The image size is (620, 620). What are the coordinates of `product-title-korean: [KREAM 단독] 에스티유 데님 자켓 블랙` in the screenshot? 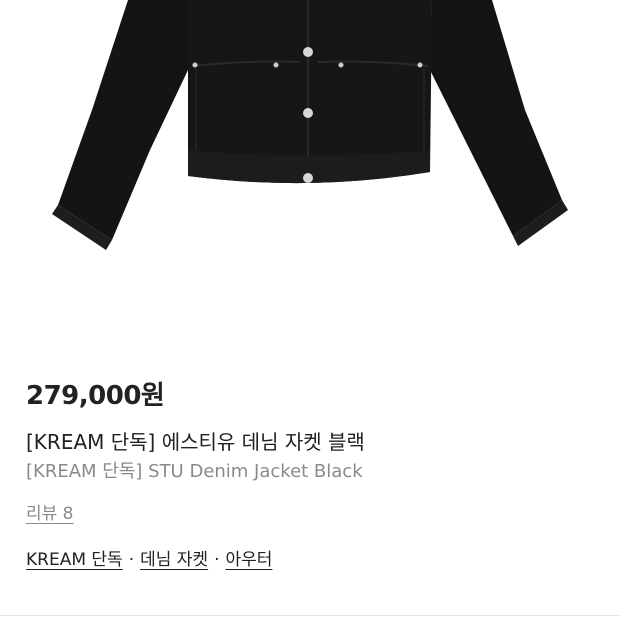 It's located at (195, 442).